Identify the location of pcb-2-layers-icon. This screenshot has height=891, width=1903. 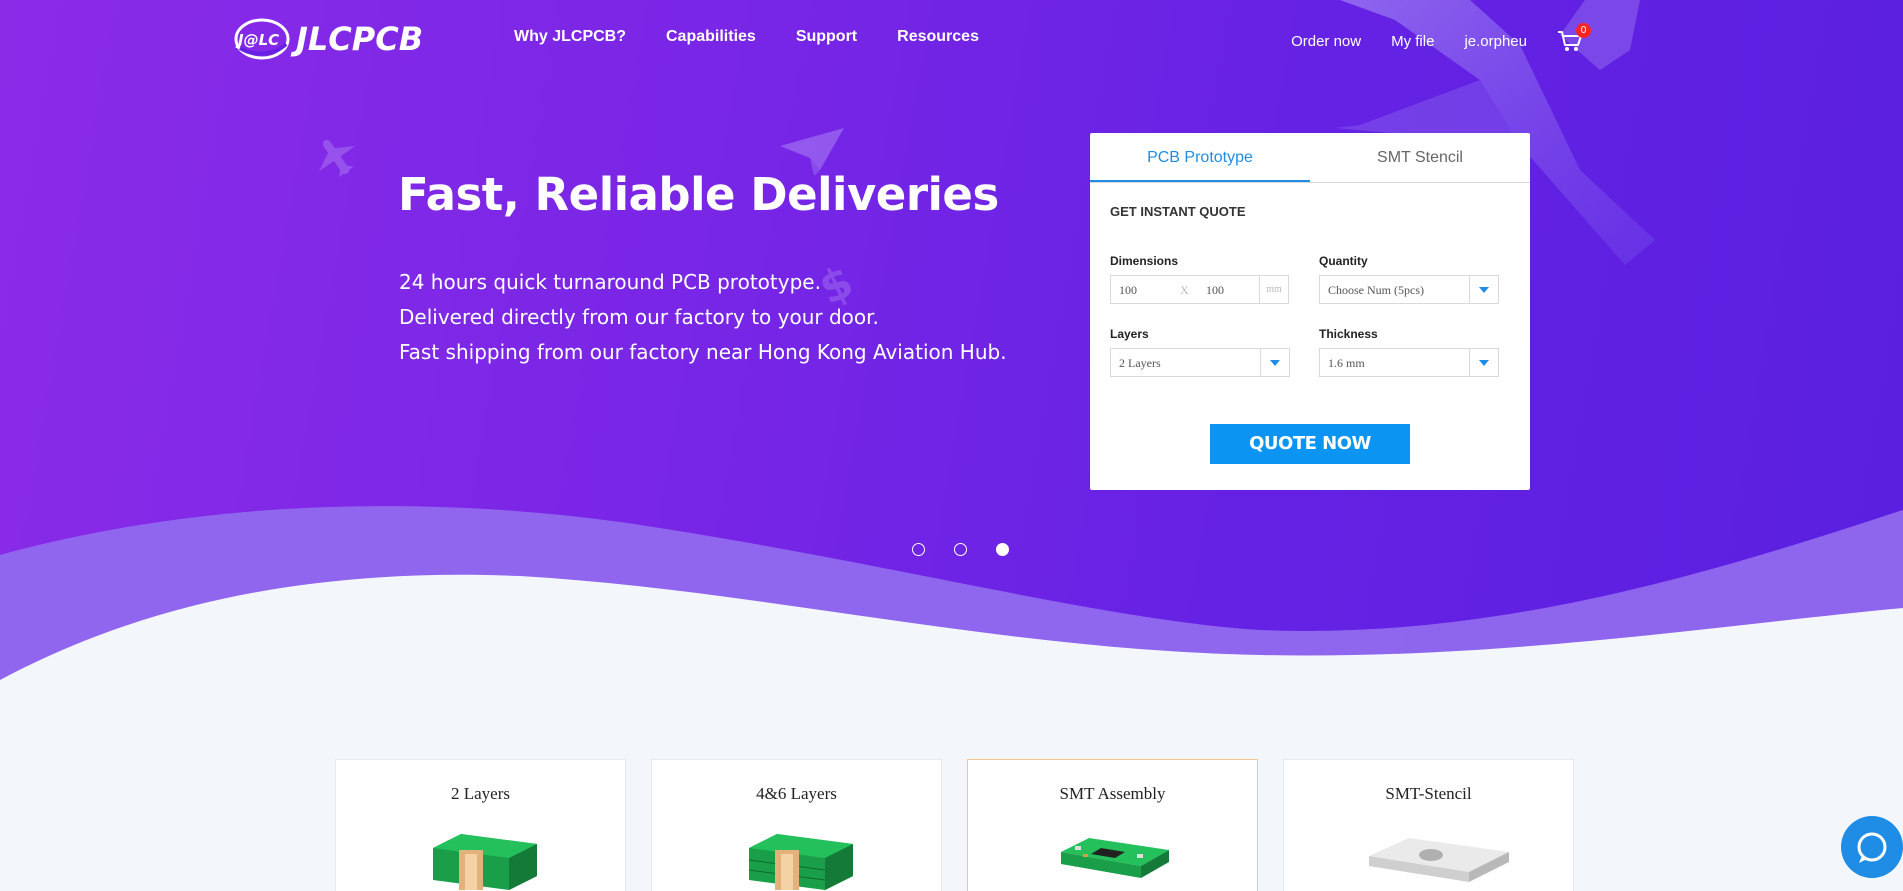
(485, 862).